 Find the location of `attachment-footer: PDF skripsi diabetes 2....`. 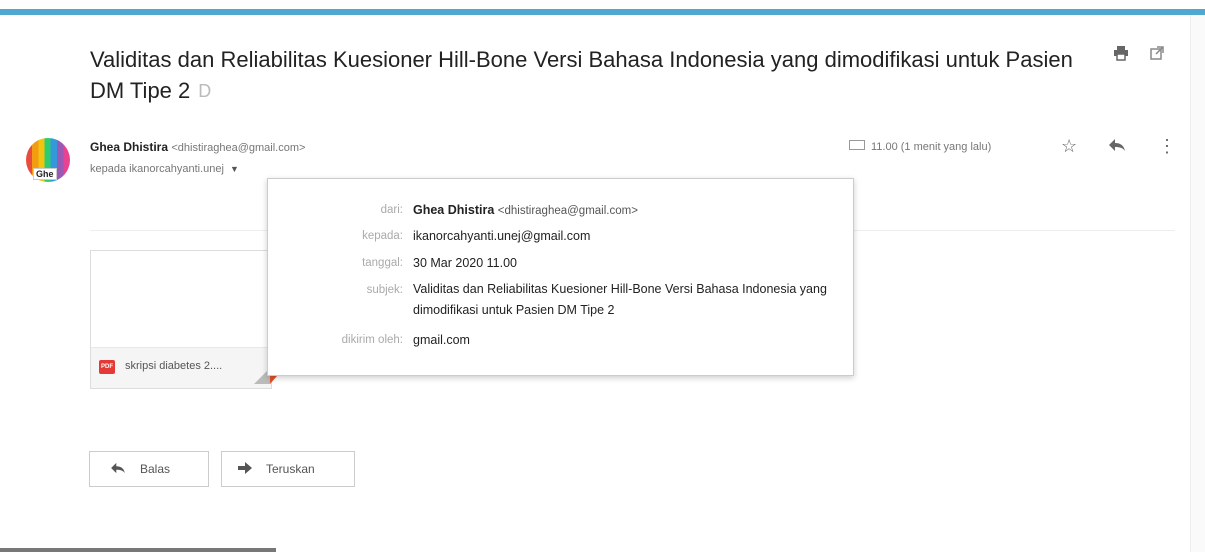

attachment-footer: PDF skripsi diabetes 2.... is located at coordinates (181, 367).